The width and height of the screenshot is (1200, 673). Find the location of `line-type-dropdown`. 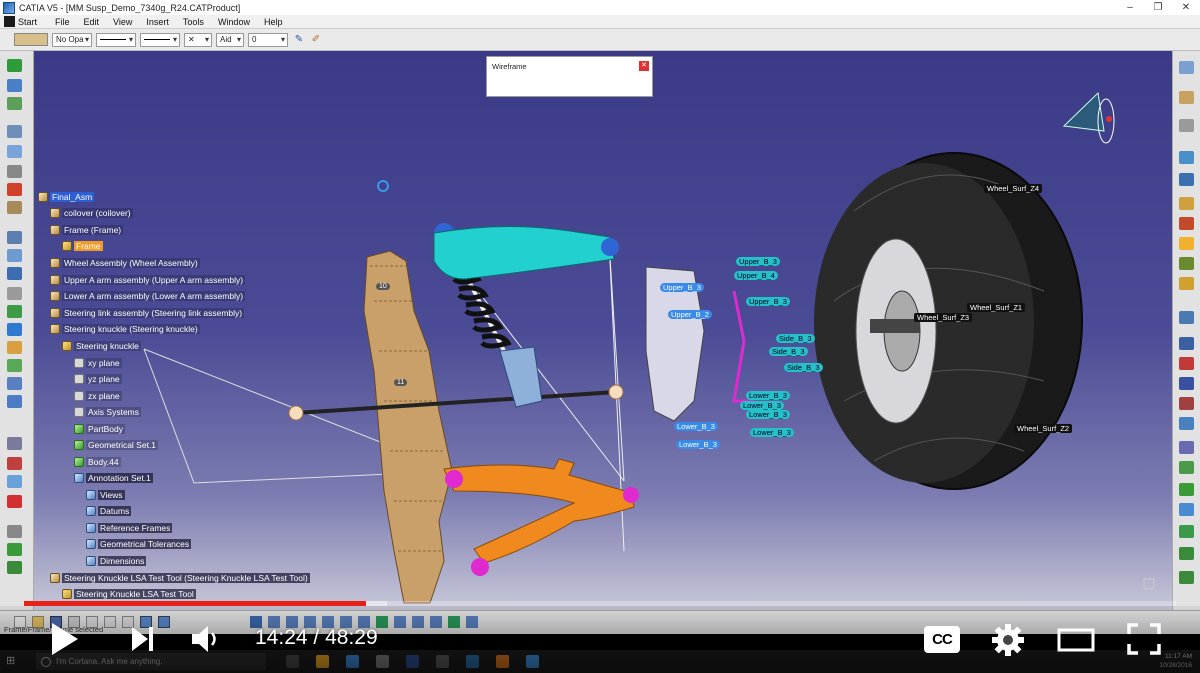

line-type-dropdown is located at coordinates (116, 39).